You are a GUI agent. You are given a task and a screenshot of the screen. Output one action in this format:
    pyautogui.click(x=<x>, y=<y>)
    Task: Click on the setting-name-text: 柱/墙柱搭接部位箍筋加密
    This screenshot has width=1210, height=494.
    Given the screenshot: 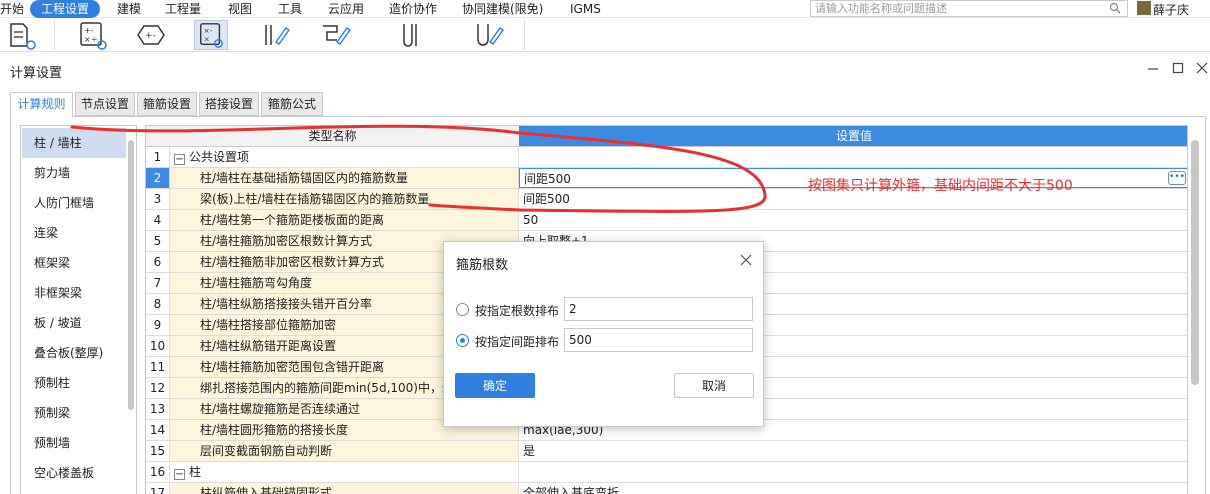 What is the action you would take?
    pyautogui.click(x=268, y=325)
    